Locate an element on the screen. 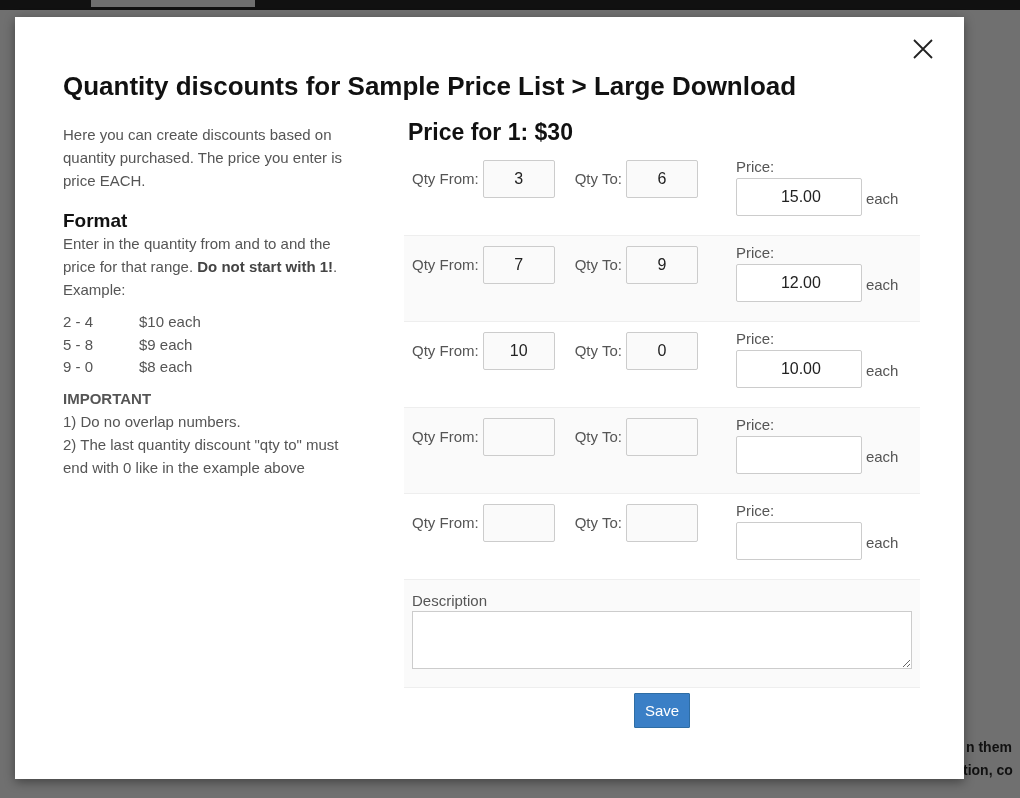  important-note: 1) Do no overlap numbers. is located at coordinates (152, 421).